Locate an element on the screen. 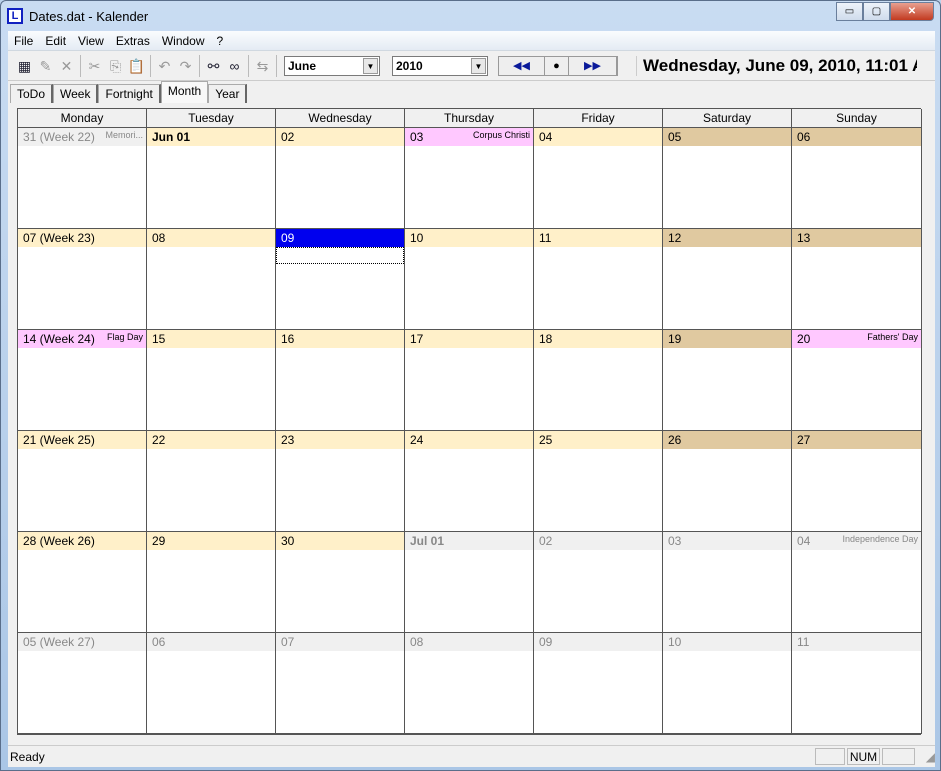  day-header: 13 is located at coordinates (856, 238).